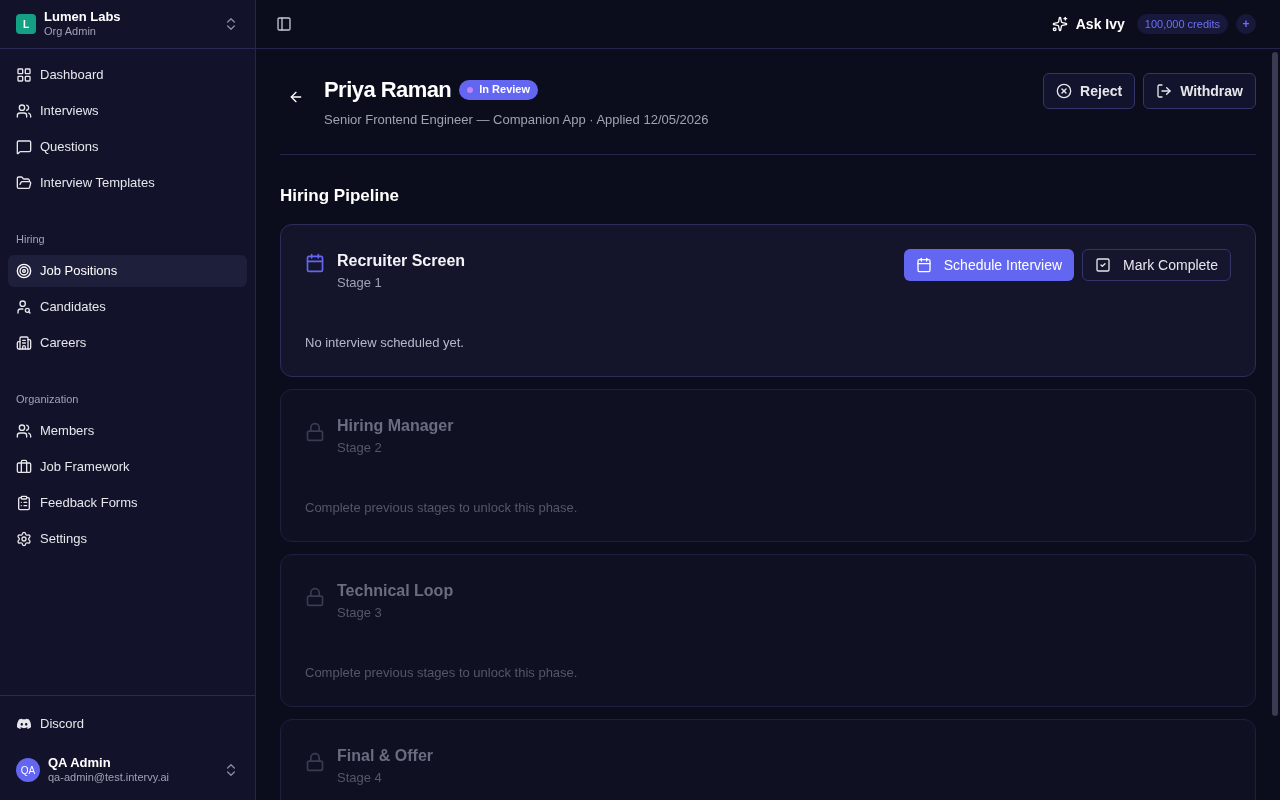 The image size is (1280, 800). What do you see at coordinates (127, 75) in the screenshot?
I see `nav-item: Dashboard` at bounding box center [127, 75].